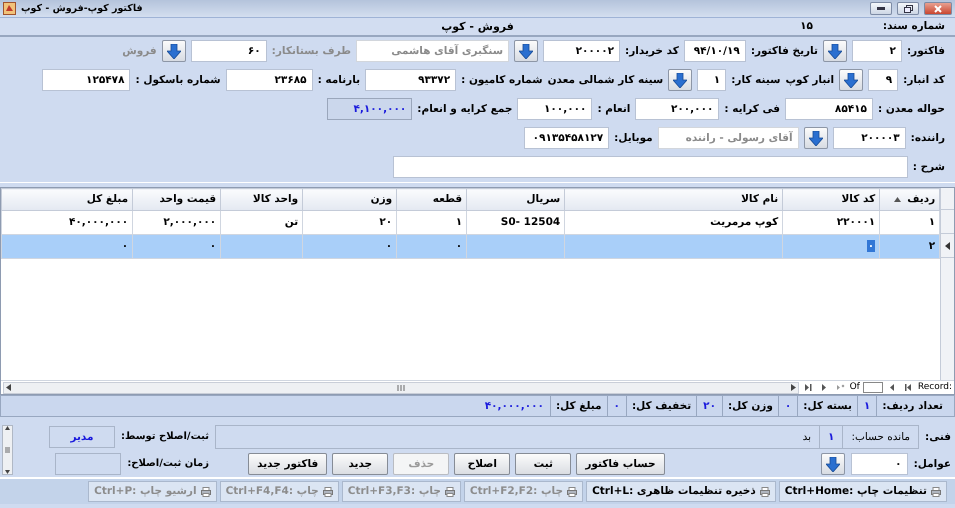 The image size is (955, 508). What do you see at coordinates (912, 406) in the screenshot?
I see `total-label: تعداد ردیف:` at bounding box center [912, 406].